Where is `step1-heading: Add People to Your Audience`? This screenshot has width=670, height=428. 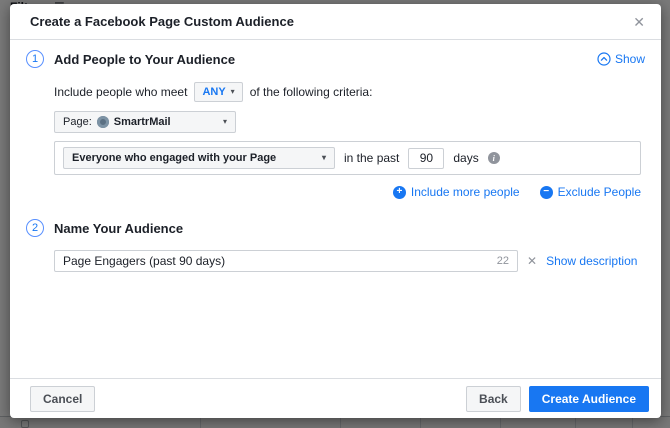 step1-heading: Add People to Your Audience is located at coordinates (145, 59).